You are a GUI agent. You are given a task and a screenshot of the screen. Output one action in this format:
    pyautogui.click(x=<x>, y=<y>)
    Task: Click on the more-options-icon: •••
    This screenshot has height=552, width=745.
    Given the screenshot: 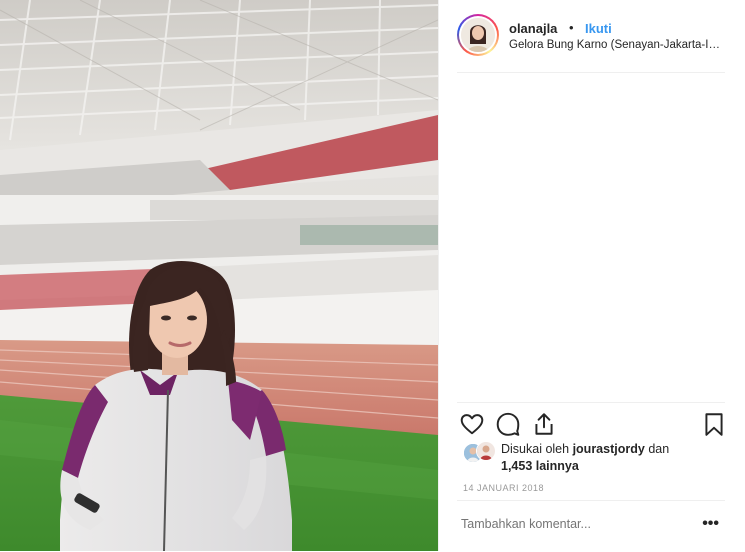 What is the action you would take?
    pyautogui.click(x=710, y=524)
    